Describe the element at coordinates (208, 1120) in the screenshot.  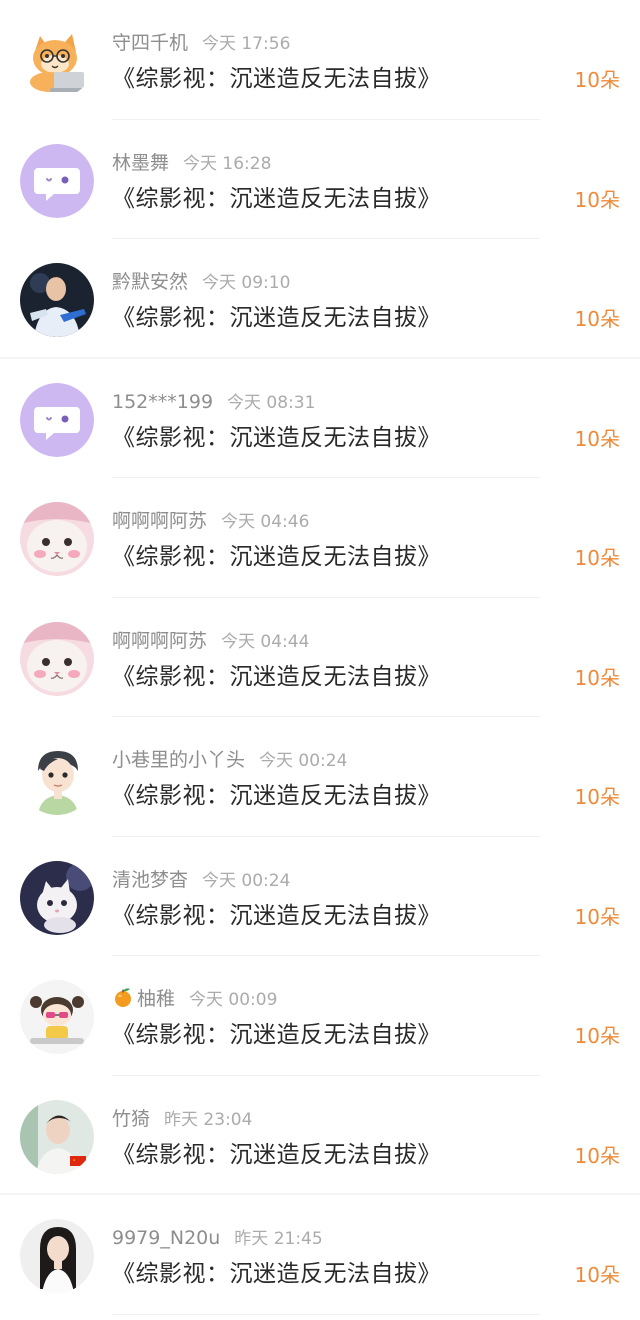
I see `gift-time: 昨天 23:04` at that location.